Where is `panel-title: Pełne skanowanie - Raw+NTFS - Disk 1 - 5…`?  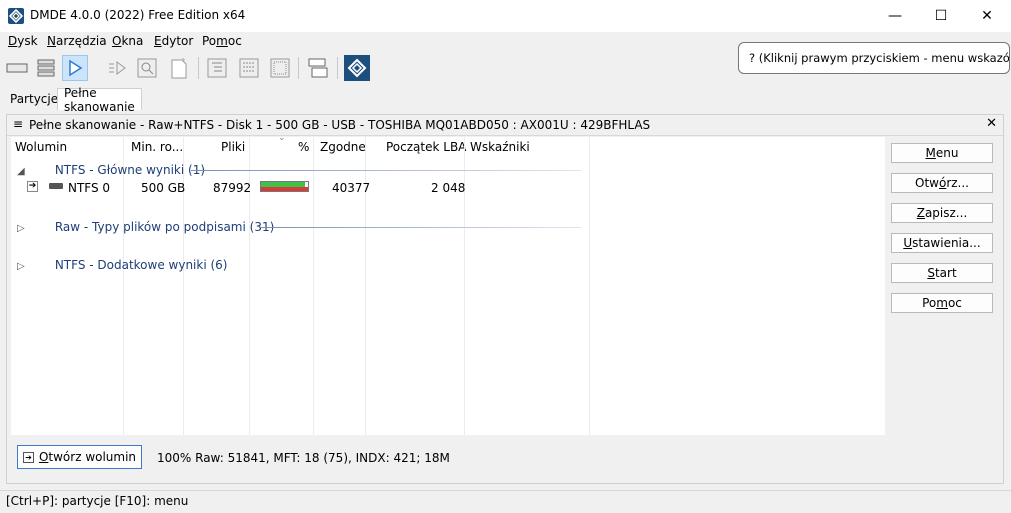
panel-title: Pełne skanowanie - Raw+NTFS - Disk 1 - 5… is located at coordinates (340, 125).